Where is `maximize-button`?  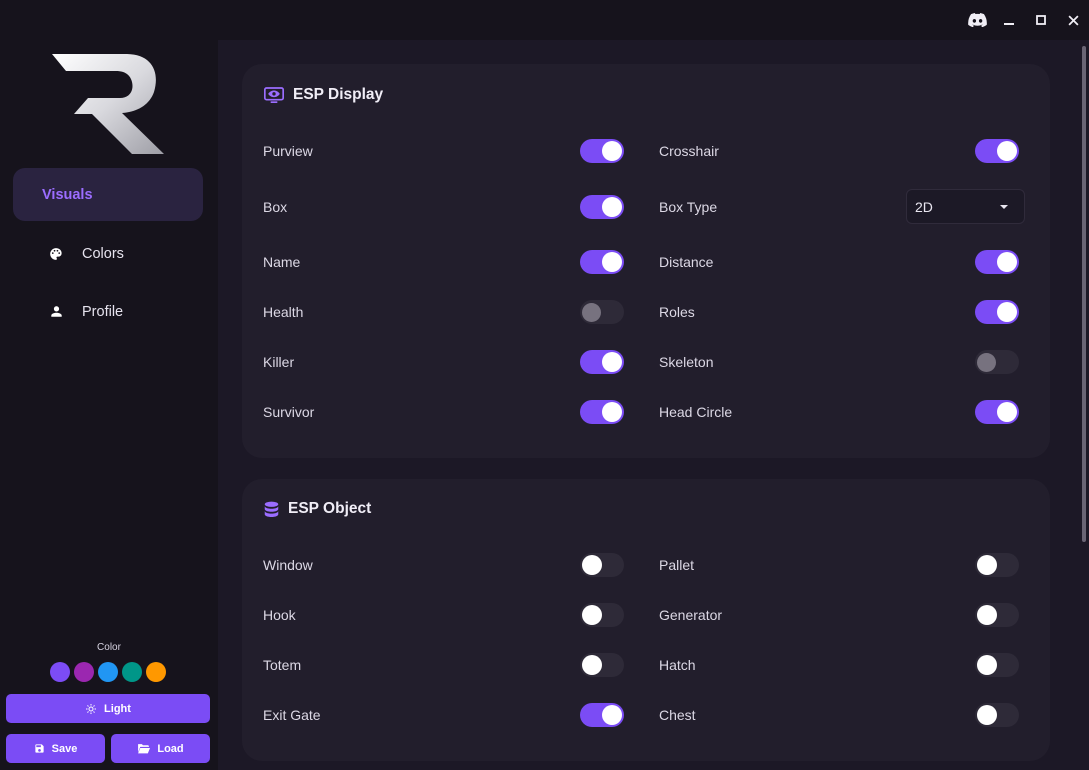
maximize-button is located at coordinates (1041, 20).